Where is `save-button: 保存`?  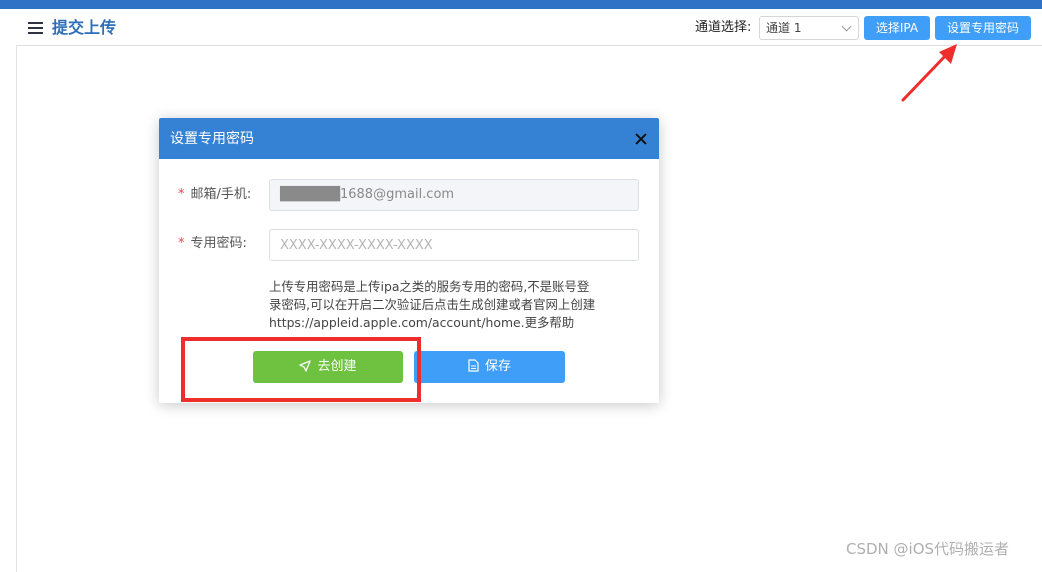
save-button: 保存 is located at coordinates (489, 367).